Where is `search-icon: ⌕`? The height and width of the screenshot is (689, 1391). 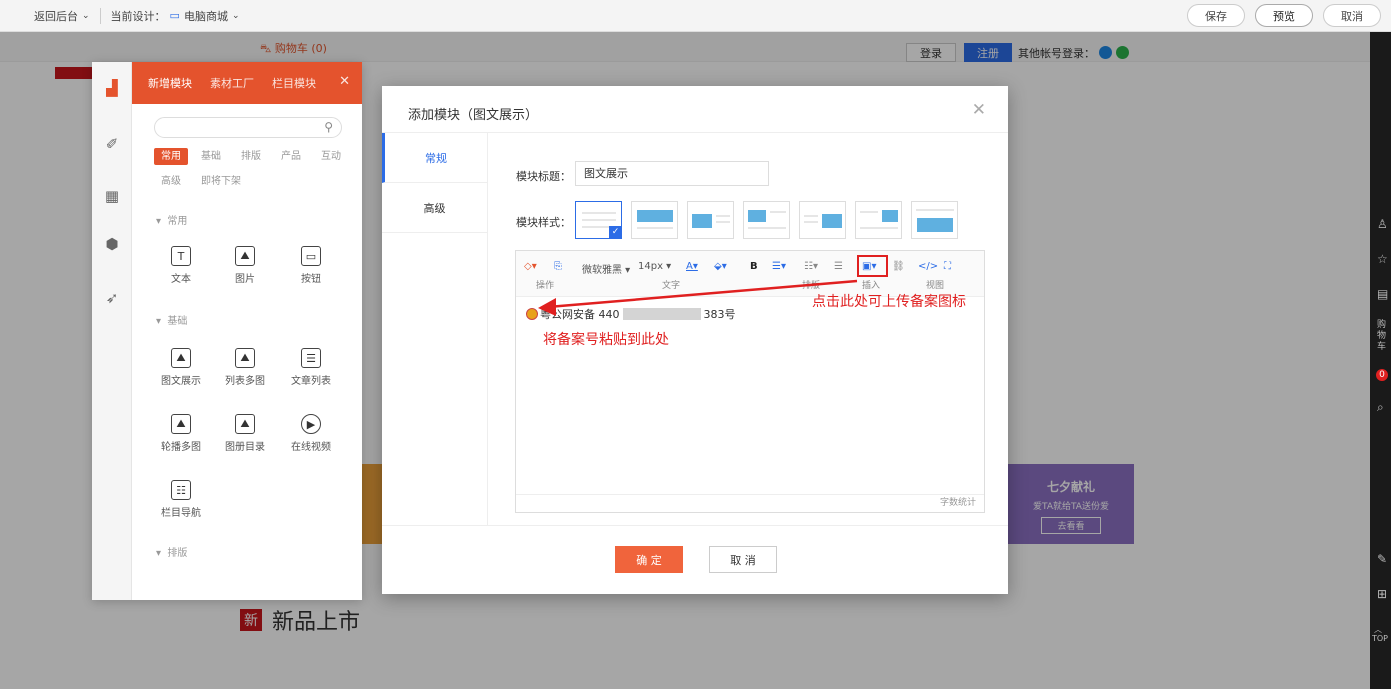
search-icon: ⌕ is located at coordinates (1380, 407).